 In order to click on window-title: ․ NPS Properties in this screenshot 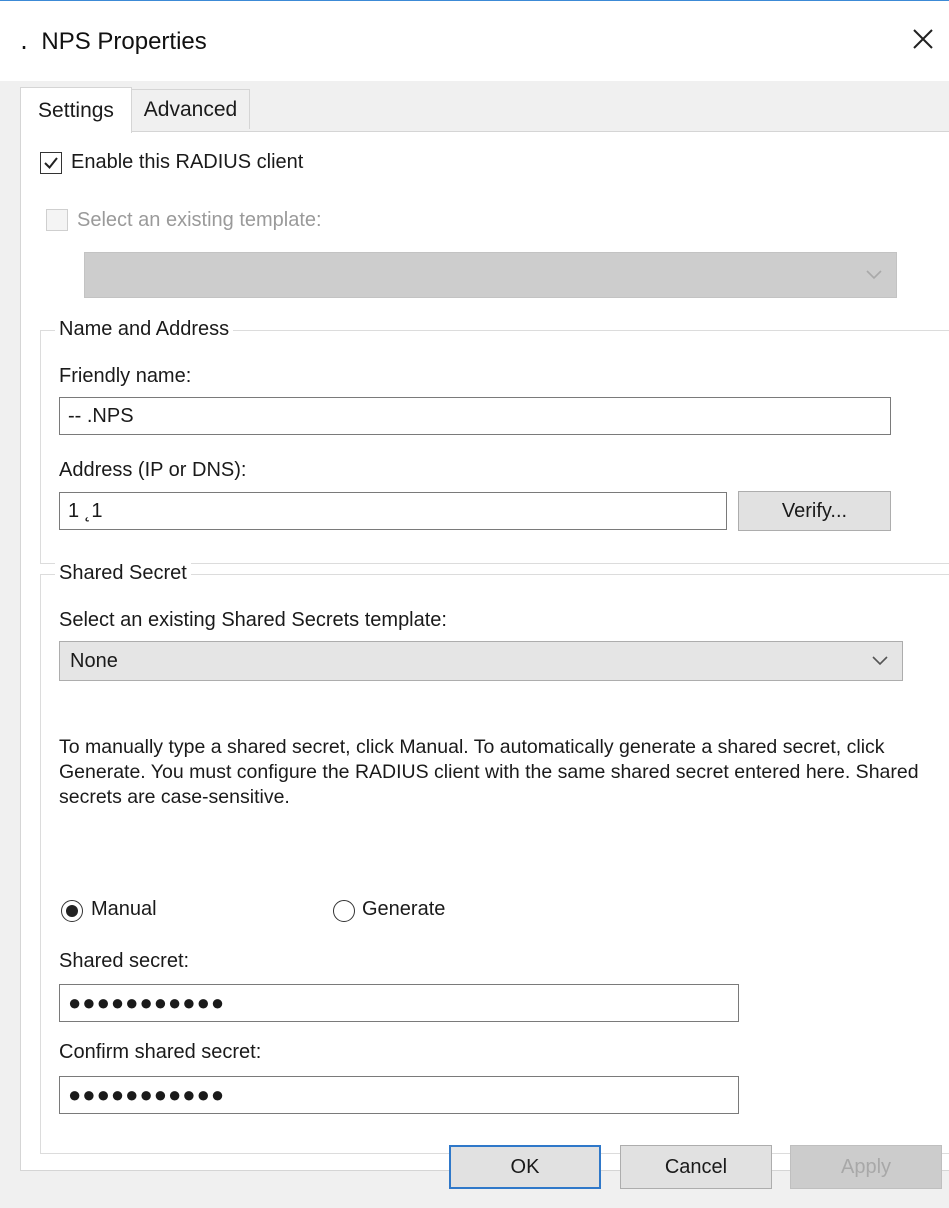, I will do `click(113, 41)`.